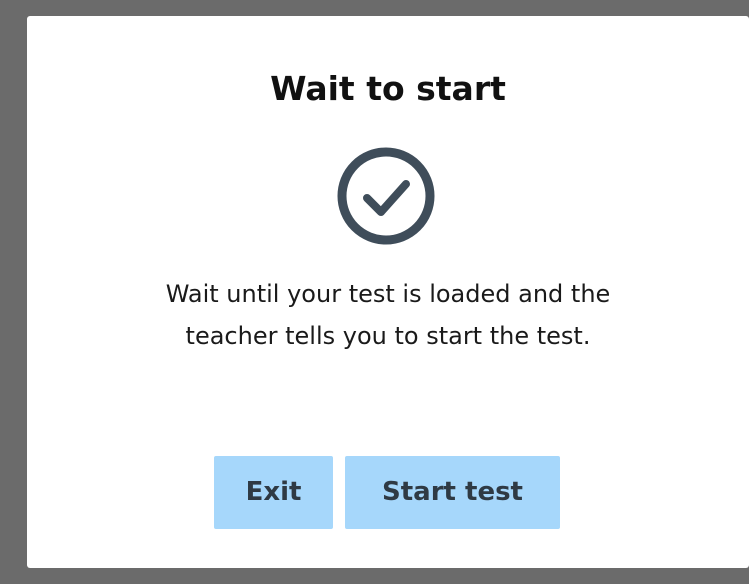  Describe the element at coordinates (388, 336) in the screenshot. I see `message-line: teacher tells you to start the test.` at that location.